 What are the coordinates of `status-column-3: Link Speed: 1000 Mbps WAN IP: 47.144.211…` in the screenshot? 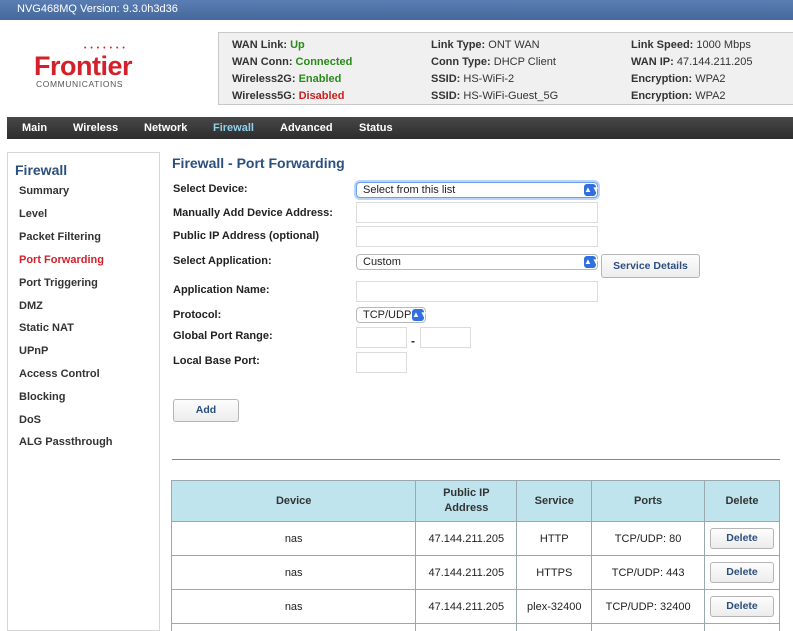 It's located at (692, 71).